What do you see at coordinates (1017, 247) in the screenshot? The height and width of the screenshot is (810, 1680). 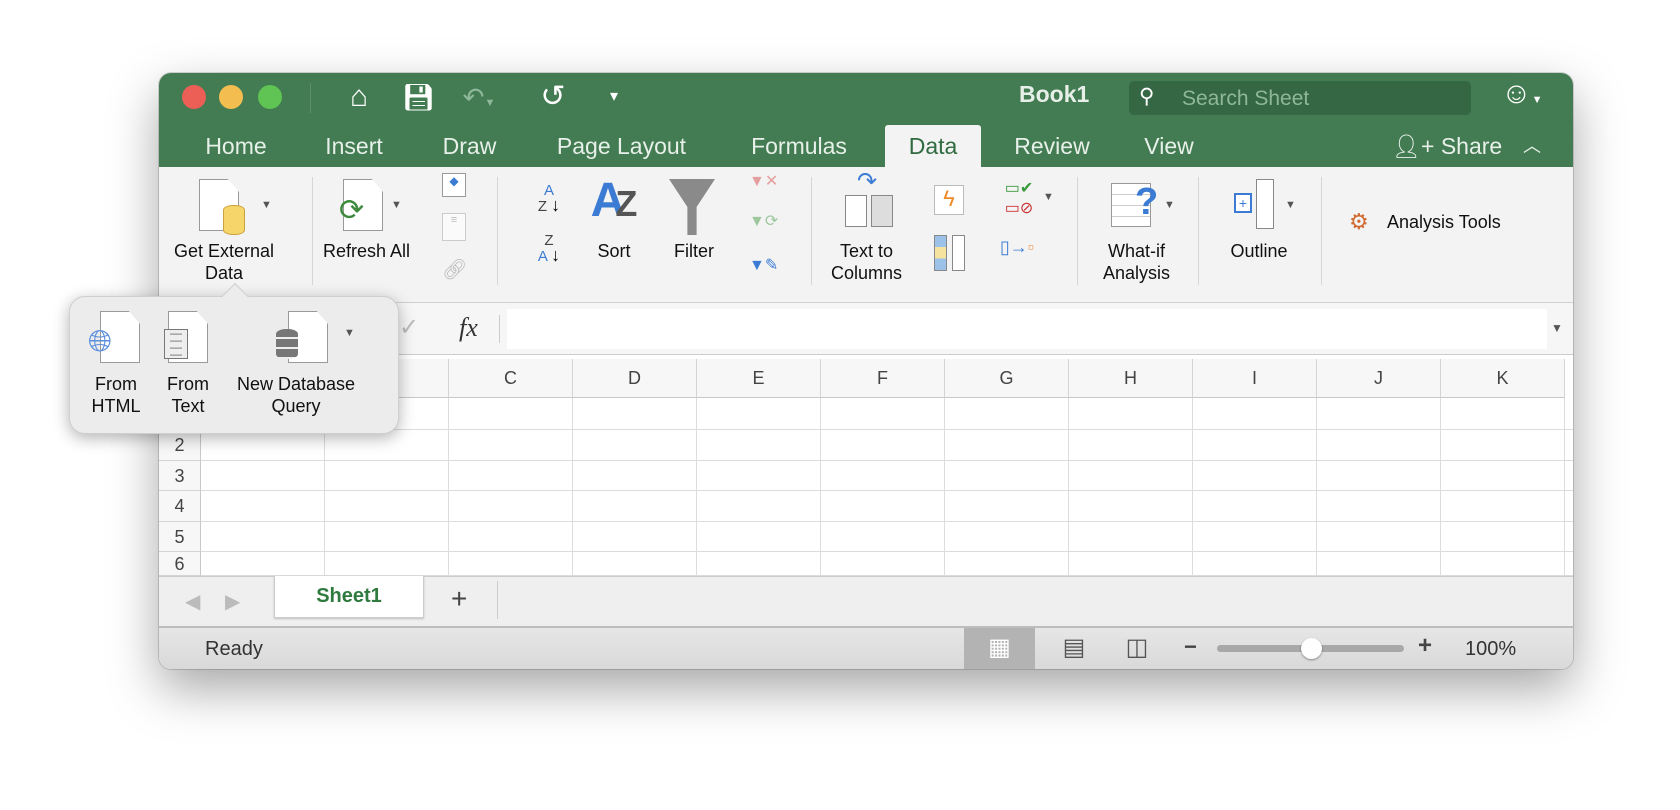 I see `consolidate-icon: ▯→▫` at bounding box center [1017, 247].